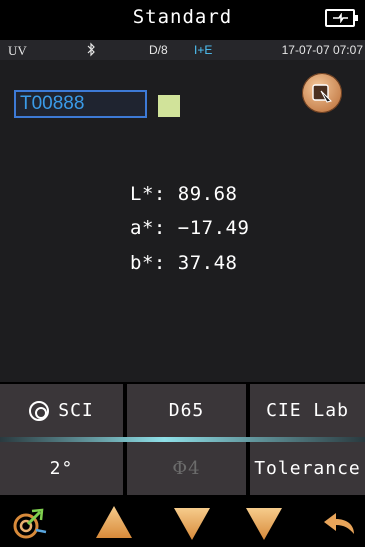 This screenshot has height=547, width=365. Describe the element at coordinates (203, 50) in the screenshot. I see `mode-label: I+E` at that location.